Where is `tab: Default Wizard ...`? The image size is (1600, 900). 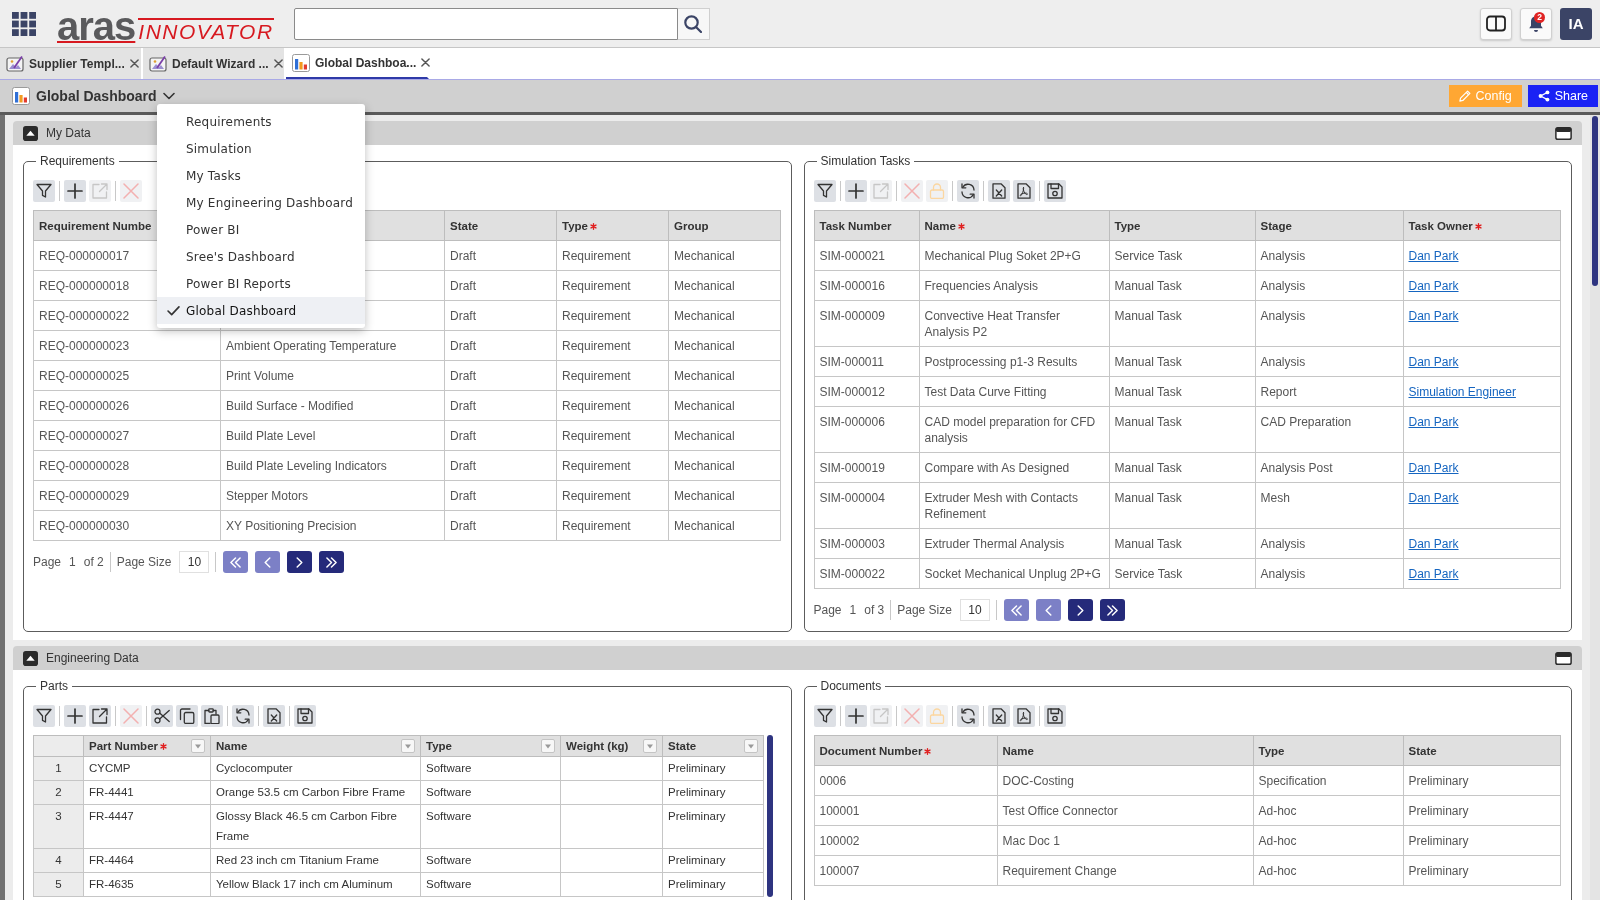
tab: Default Wizard ... is located at coordinates (214, 63).